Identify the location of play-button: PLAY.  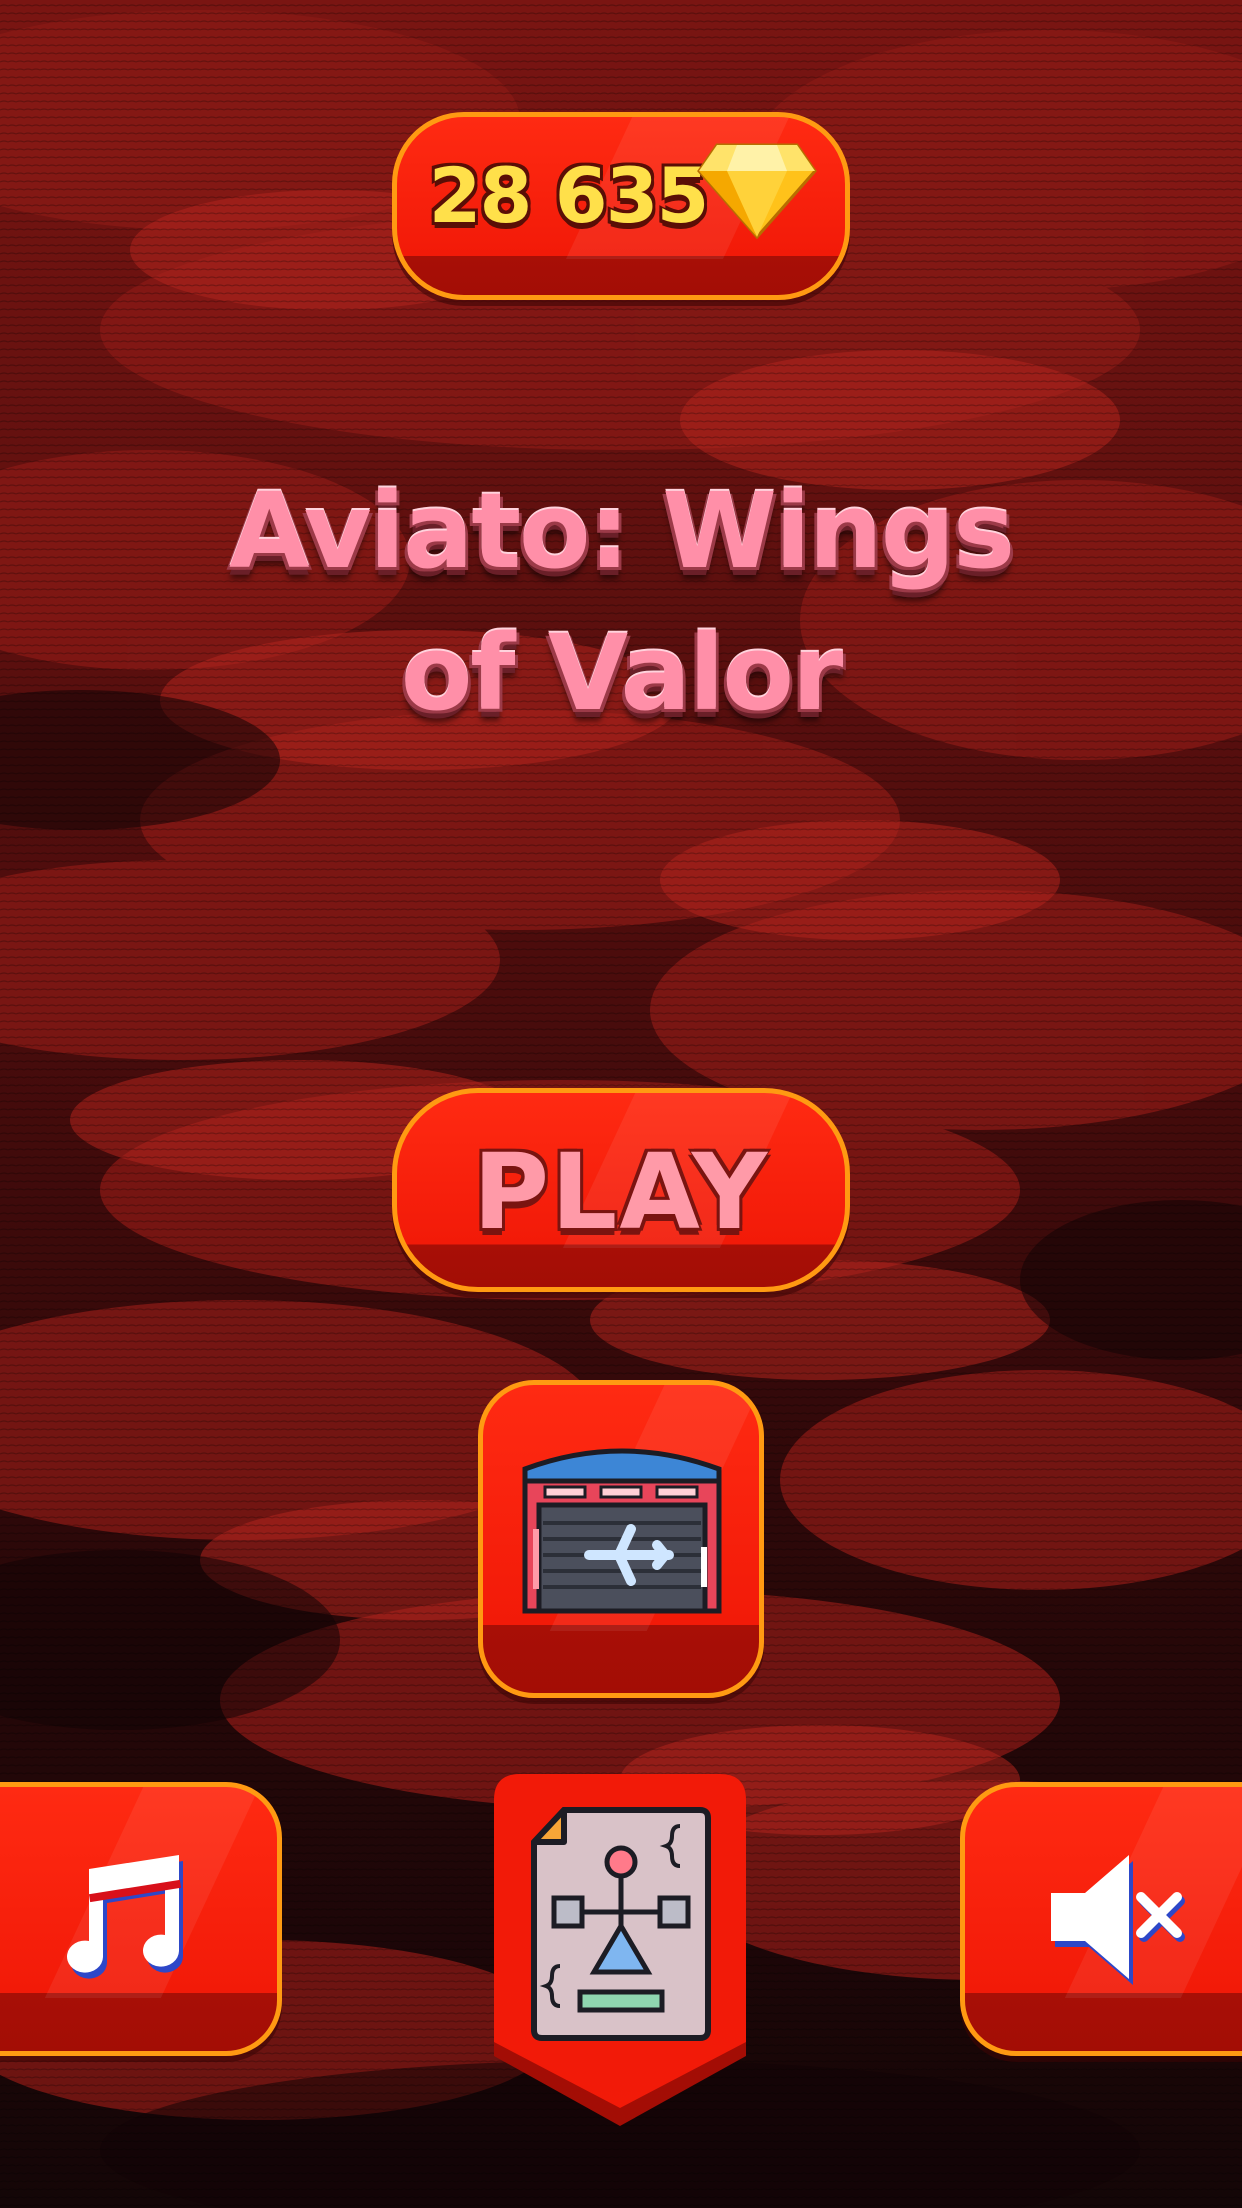
(621, 1190).